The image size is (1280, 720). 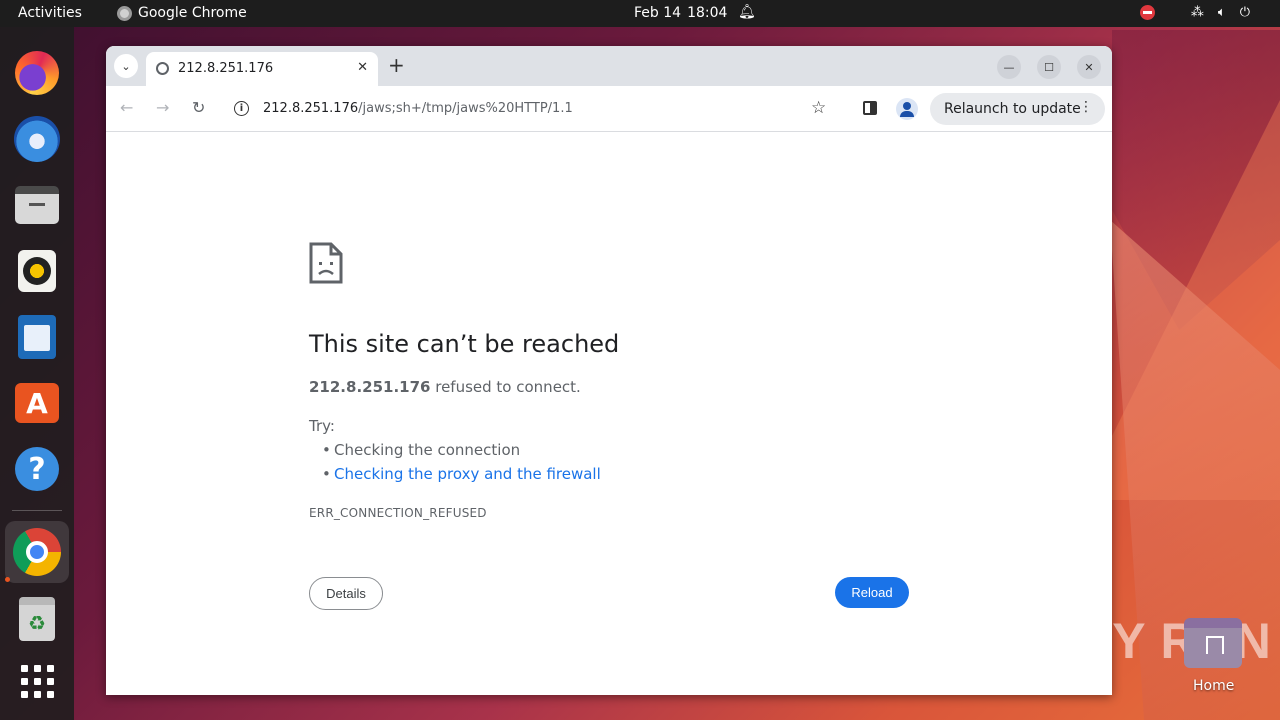 What do you see at coordinates (346, 593) in the screenshot?
I see `details-button: Details` at bounding box center [346, 593].